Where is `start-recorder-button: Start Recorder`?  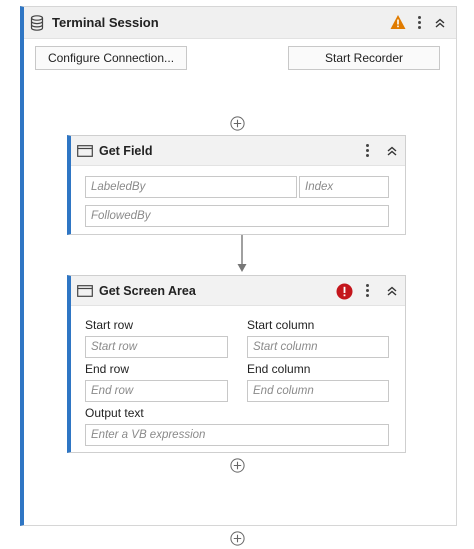
start-recorder-button: Start Recorder is located at coordinates (364, 58).